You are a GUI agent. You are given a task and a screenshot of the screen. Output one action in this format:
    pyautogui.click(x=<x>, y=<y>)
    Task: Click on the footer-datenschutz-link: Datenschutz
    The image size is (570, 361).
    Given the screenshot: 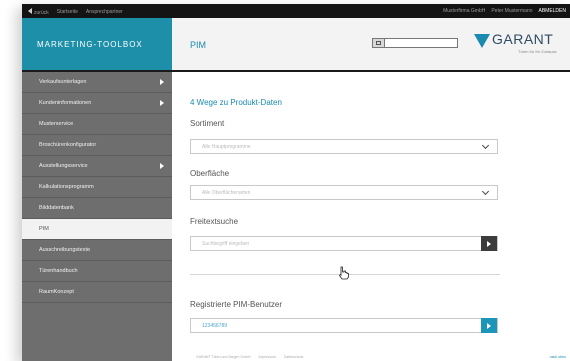 What is the action you would take?
    pyautogui.click(x=293, y=357)
    